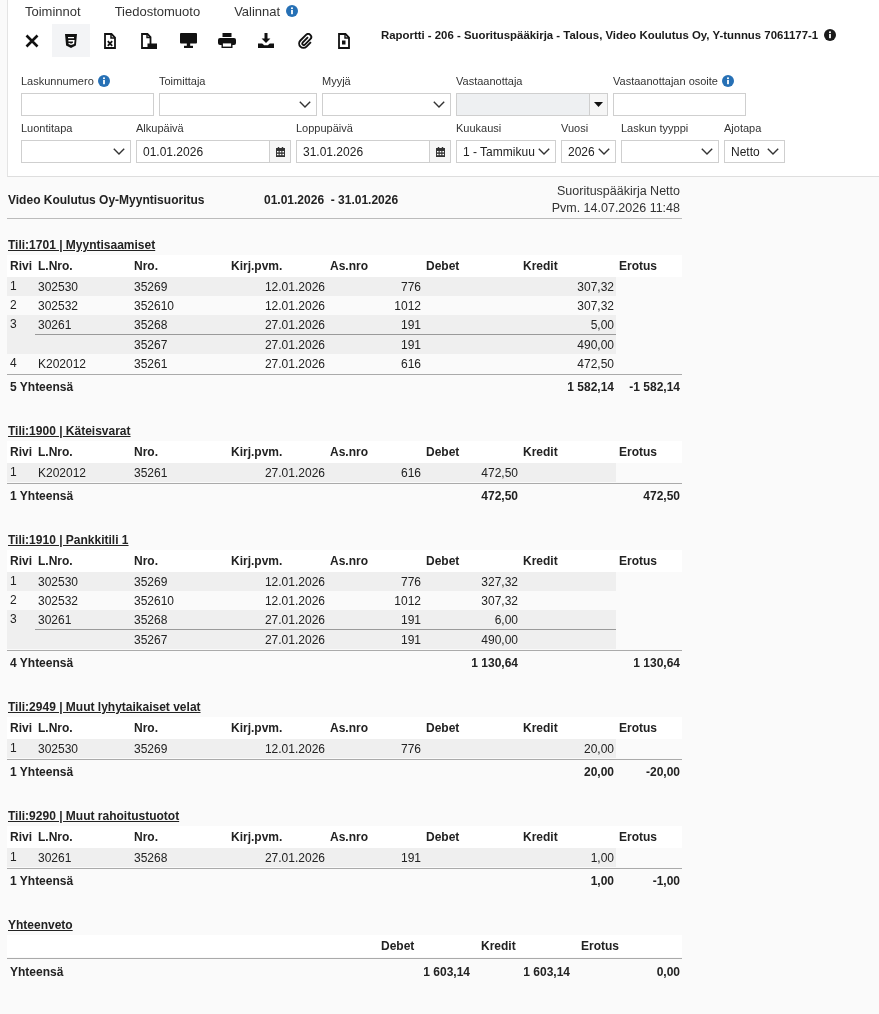 The width and height of the screenshot is (879, 1014). What do you see at coordinates (257, 11) in the screenshot?
I see `menu-item: Valinnat` at bounding box center [257, 11].